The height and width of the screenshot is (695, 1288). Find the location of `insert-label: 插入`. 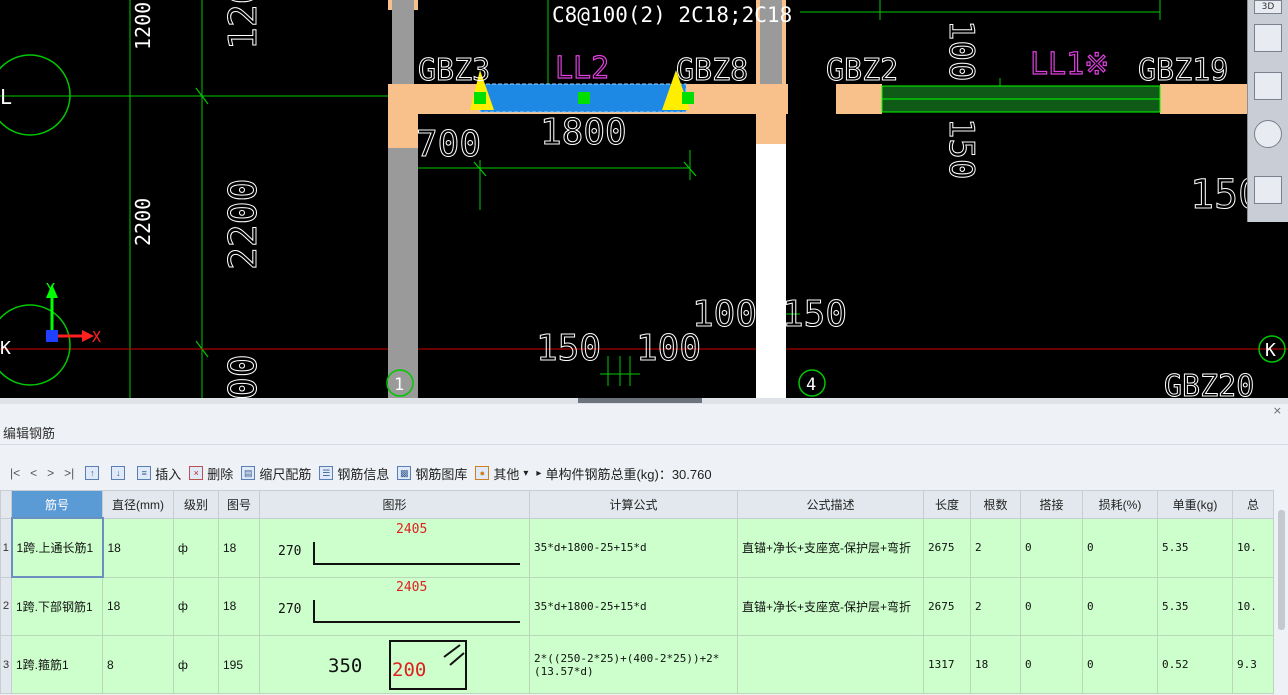

insert-label: 插入 is located at coordinates (168, 474).